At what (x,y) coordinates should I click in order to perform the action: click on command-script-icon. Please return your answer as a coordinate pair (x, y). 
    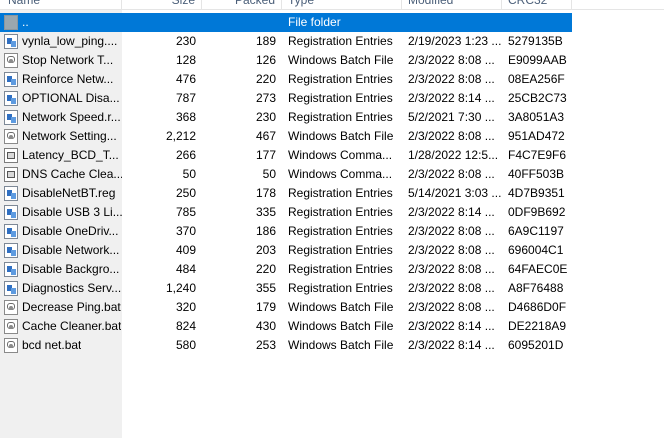
    Looking at the image, I should click on (11, 155).